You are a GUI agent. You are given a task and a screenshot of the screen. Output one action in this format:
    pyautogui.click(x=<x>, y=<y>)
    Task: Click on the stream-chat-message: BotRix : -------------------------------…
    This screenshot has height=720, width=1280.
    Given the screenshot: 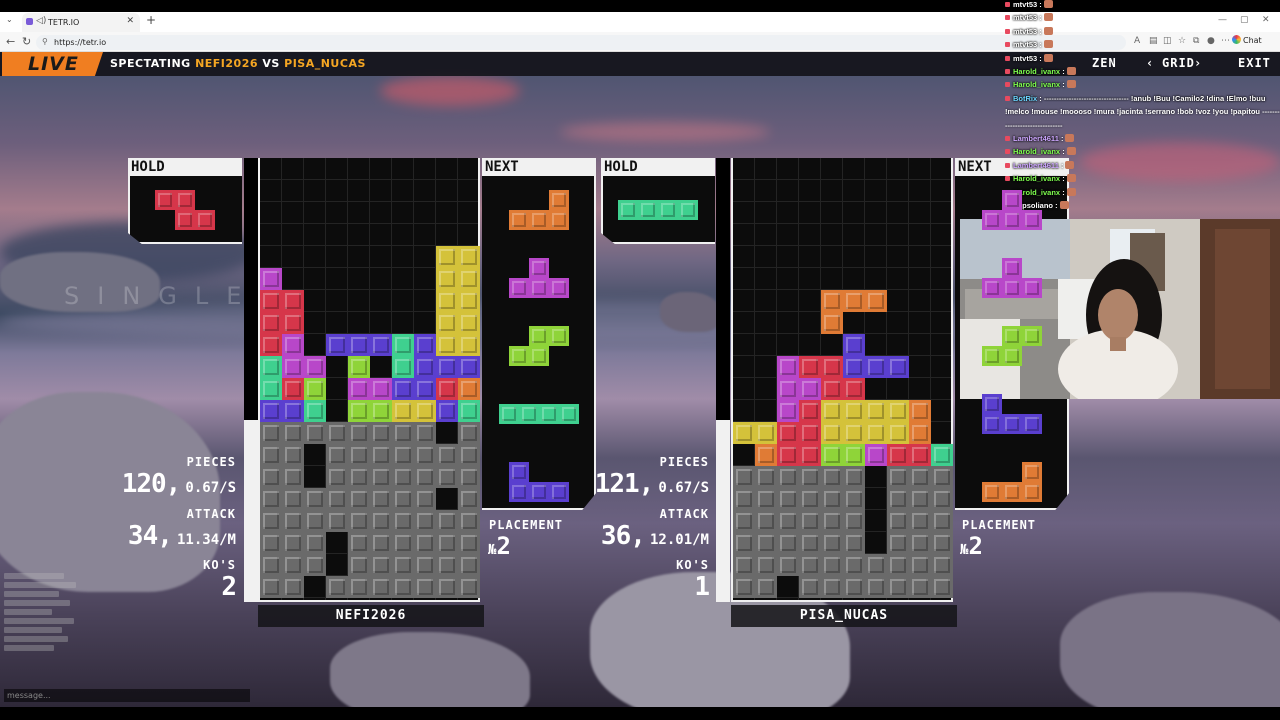 What is the action you would take?
    pyautogui.click(x=1135, y=98)
    